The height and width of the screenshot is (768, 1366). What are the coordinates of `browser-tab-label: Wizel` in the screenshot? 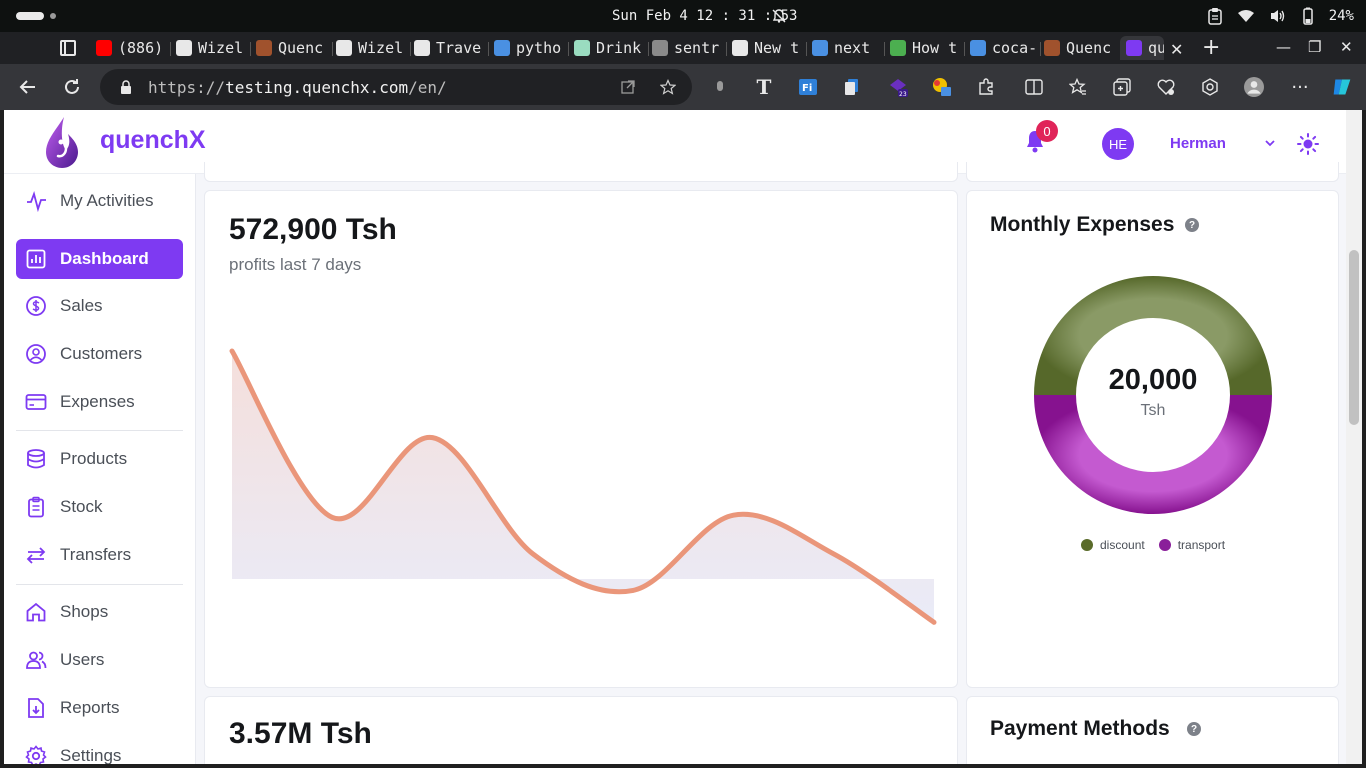 It's located at (381, 48).